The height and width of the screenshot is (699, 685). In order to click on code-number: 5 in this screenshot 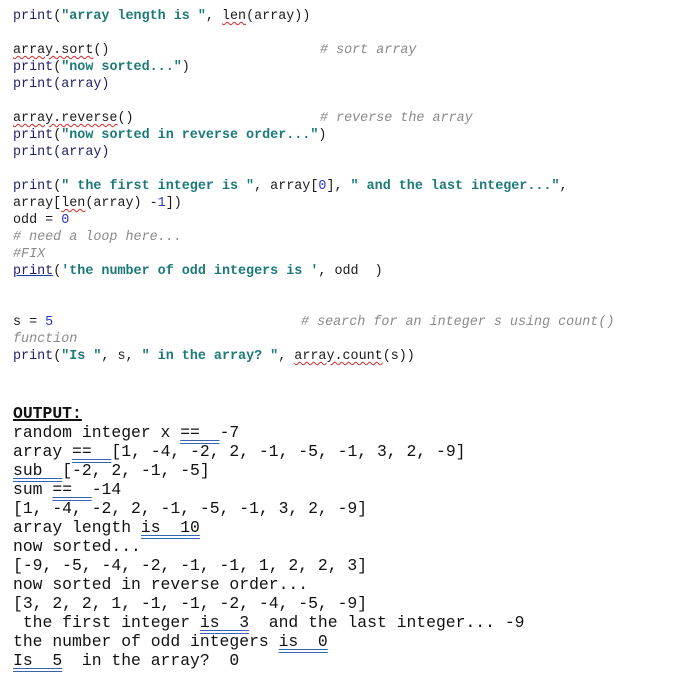, I will do `click(49, 322)`.